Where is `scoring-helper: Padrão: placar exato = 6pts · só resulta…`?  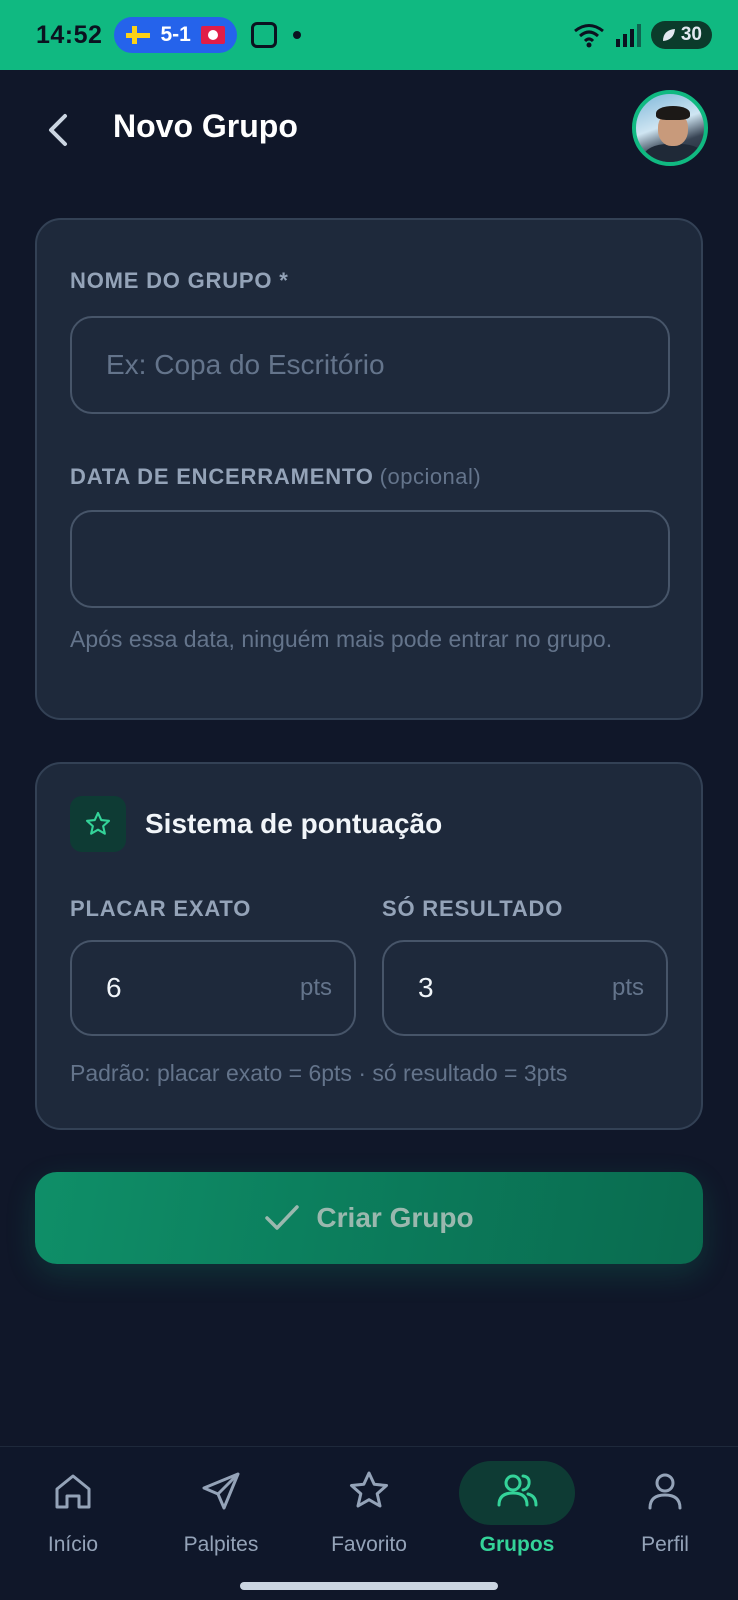
scoring-helper: Padrão: placar exato = 6pts · só resulta… is located at coordinates (319, 1073).